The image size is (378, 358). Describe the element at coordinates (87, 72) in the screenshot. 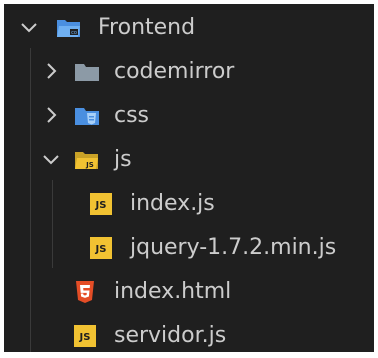

I see `folder-icon` at that location.